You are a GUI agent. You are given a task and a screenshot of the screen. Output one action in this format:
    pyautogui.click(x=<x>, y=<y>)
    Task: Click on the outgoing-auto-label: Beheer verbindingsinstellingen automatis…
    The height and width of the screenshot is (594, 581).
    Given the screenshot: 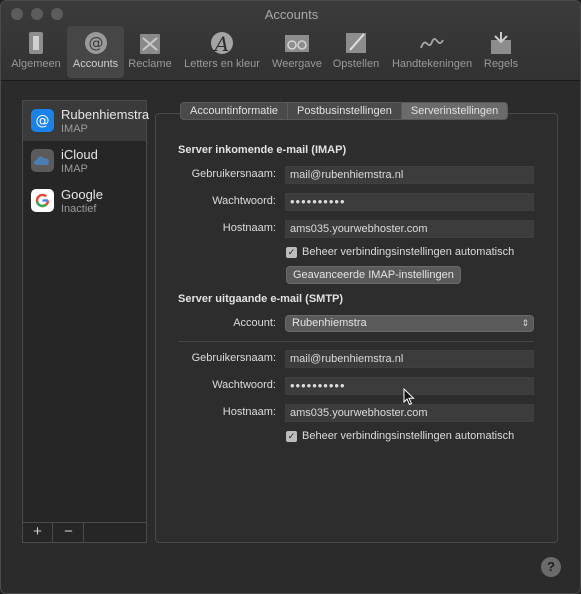 What is the action you would take?
    pyautogui.click(x=408, y=436)
    